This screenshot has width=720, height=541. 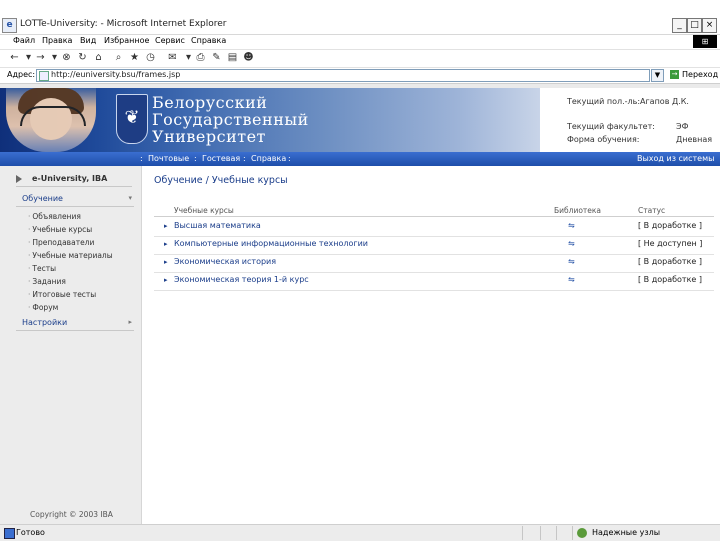 What do you see at coordinates (582, 533) in the screenshot?
I see `trusted-zone-icon` at bounding box center [582, 533].